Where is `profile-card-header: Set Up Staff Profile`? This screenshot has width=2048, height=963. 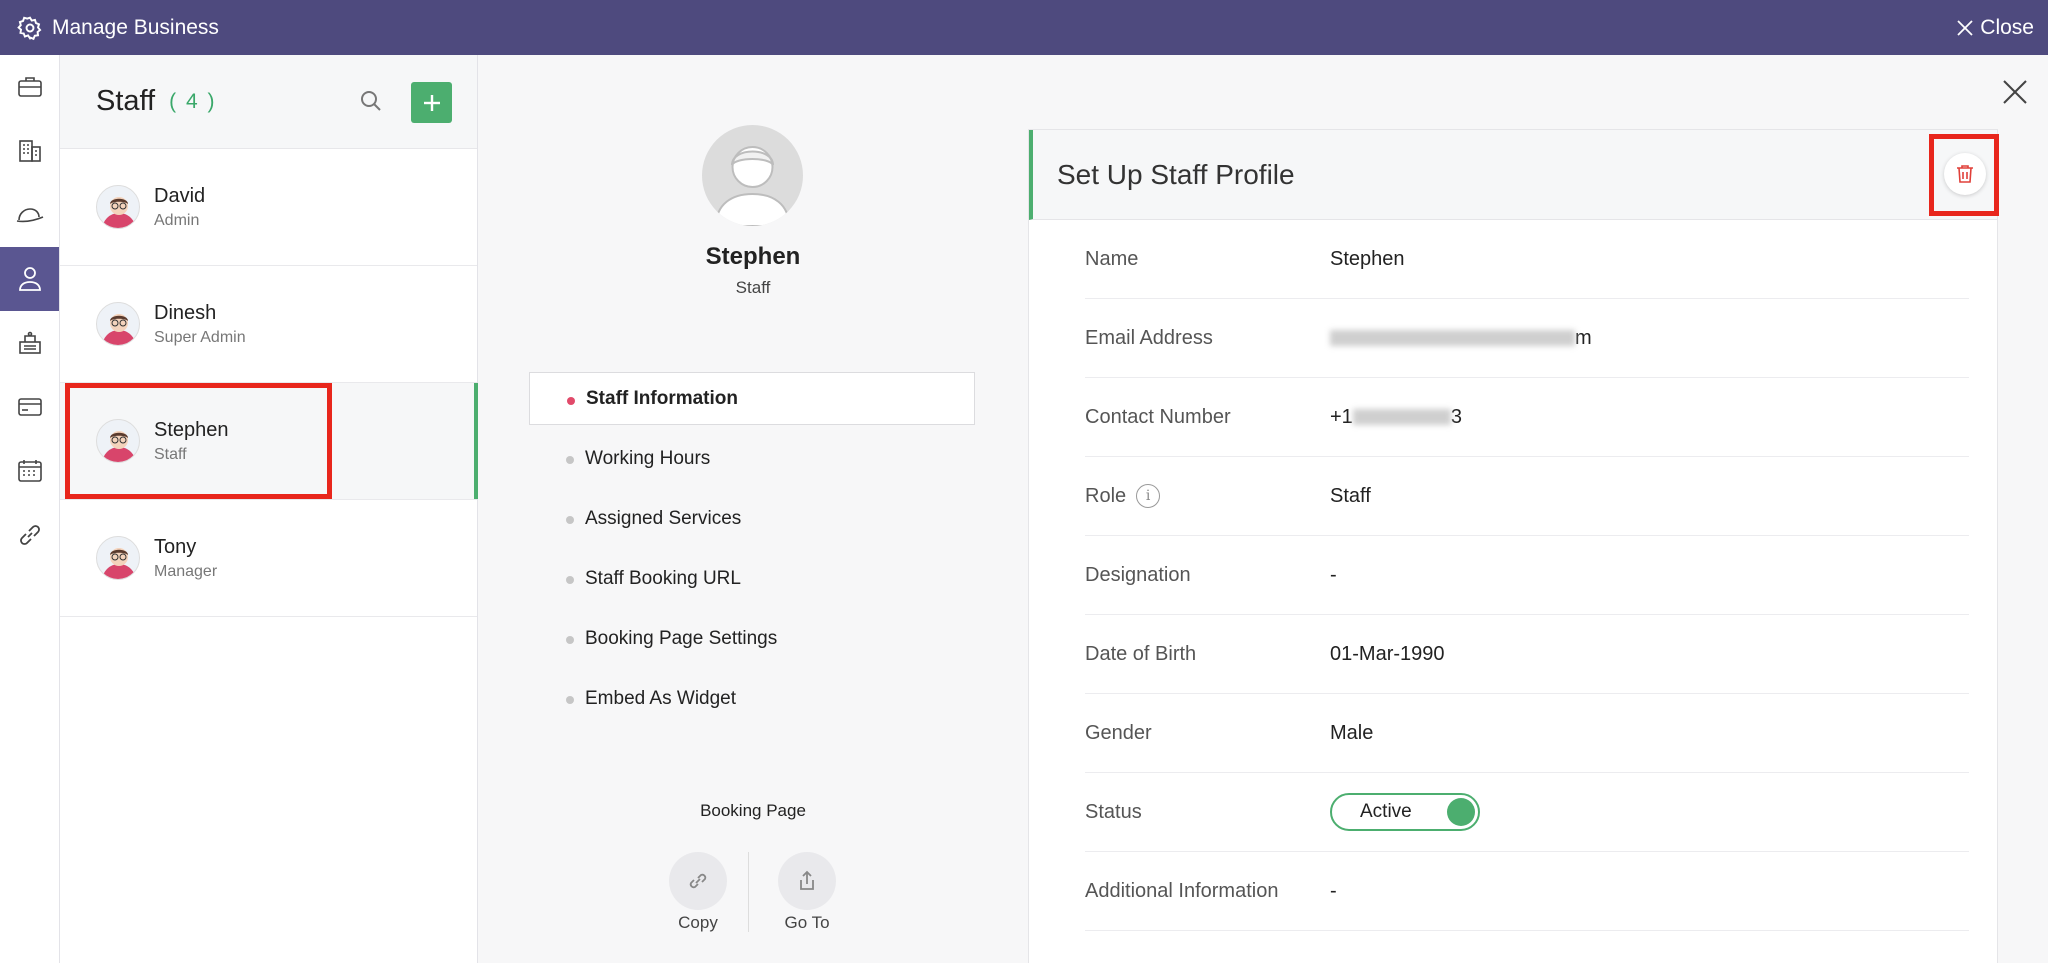
profile-card-header: Set Up Staff Profile is located at coordinates (1513, 175).